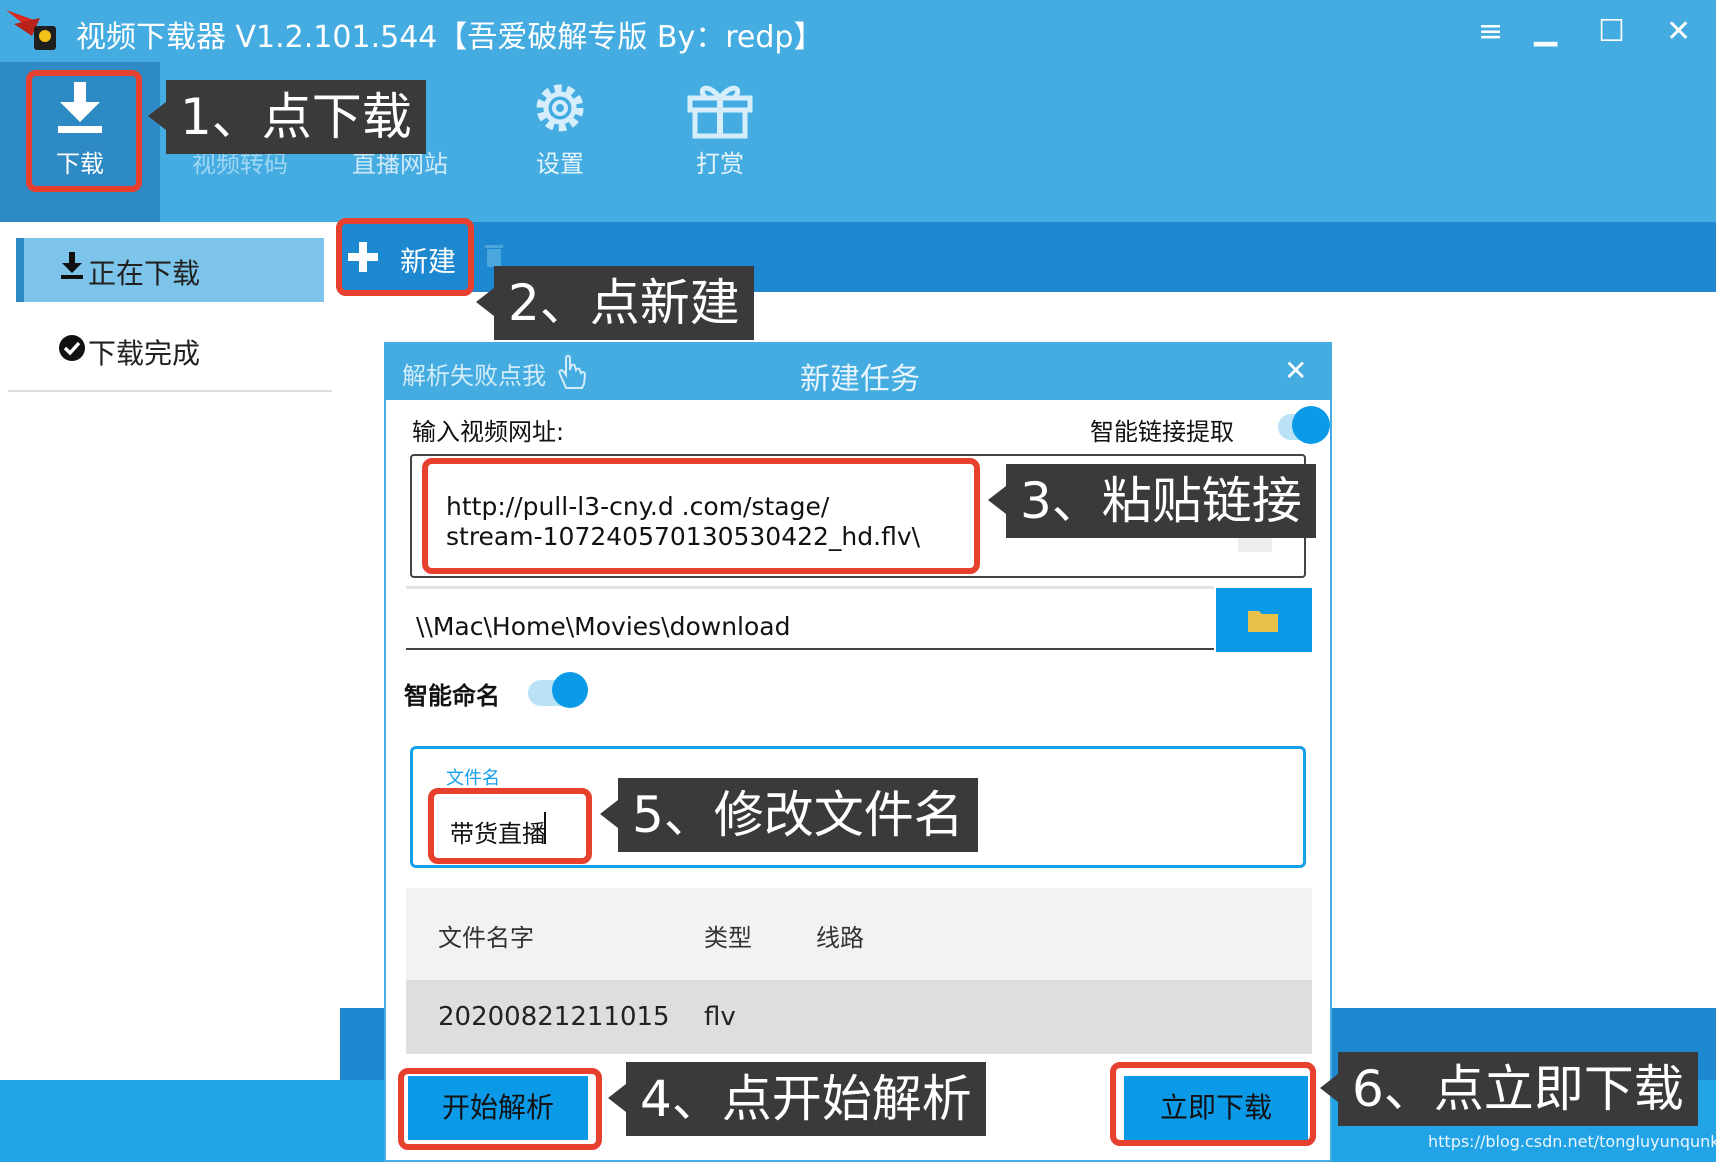  Describe the element at coordinates (1611, 31) in the screenshot. I see `maximize-button: ☐` at that location.